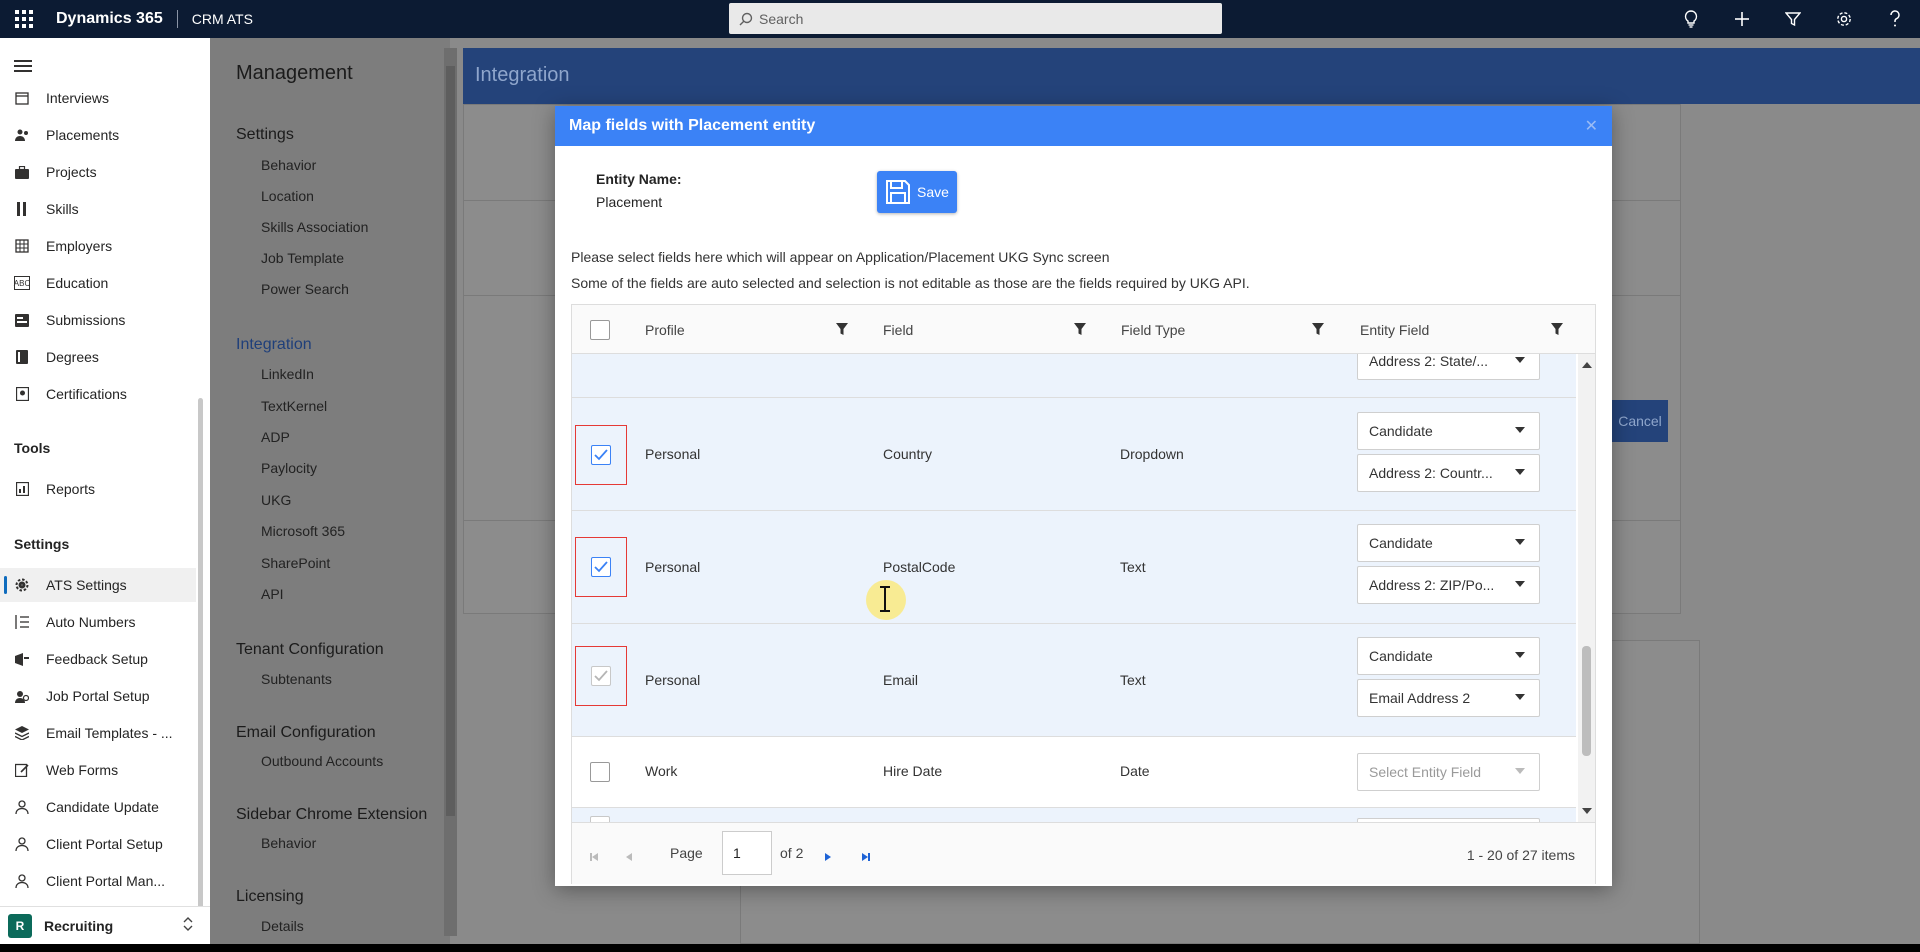  Describe the element at coordinates (105, 925) in the screenshot. I see `area-switcher: R Recruiting` at that location.